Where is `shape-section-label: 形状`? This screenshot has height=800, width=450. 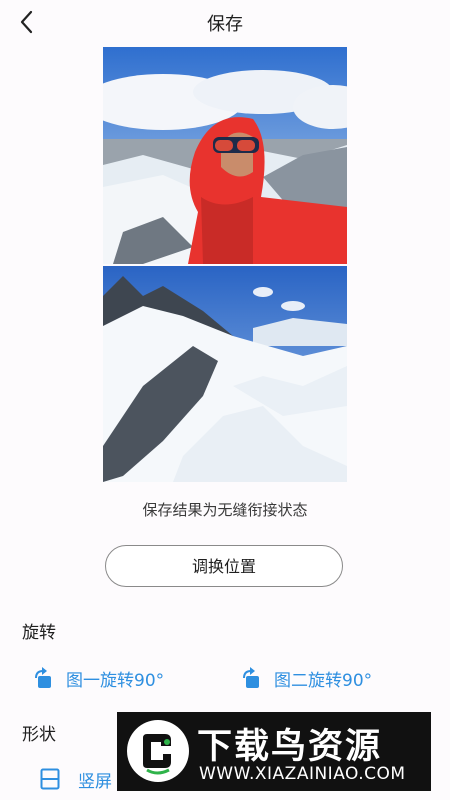
shape-section-label: 形状 is located at coordinates (39, 735).